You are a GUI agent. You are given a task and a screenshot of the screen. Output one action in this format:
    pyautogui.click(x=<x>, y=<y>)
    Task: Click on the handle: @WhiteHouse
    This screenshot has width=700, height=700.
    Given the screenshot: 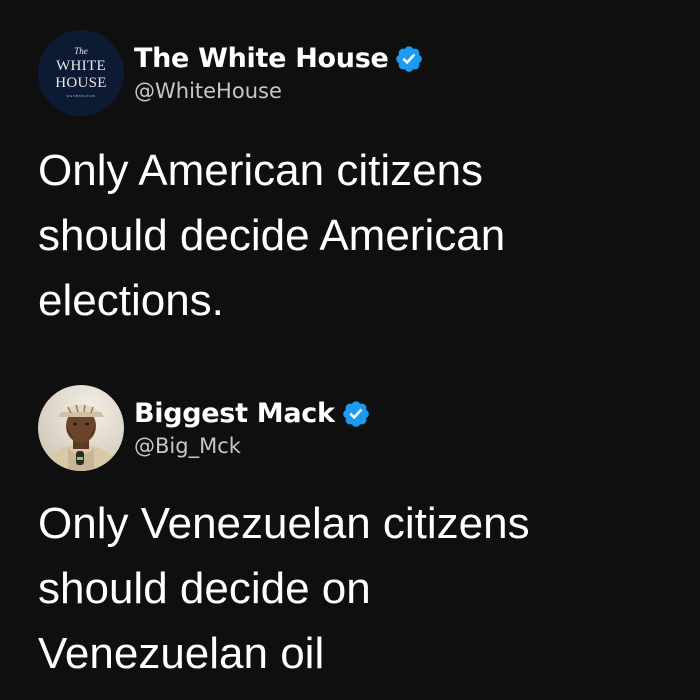 What is the action you would take?
    pyautogui.click(x=279, y=91)
    